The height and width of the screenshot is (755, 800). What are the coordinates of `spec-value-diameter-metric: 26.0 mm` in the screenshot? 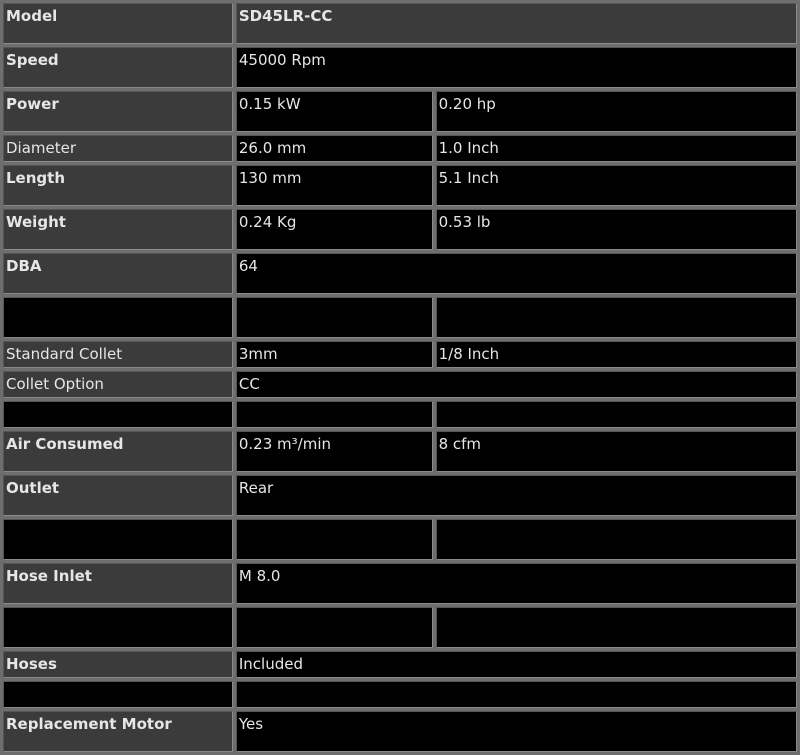 It's located at (334, 148).